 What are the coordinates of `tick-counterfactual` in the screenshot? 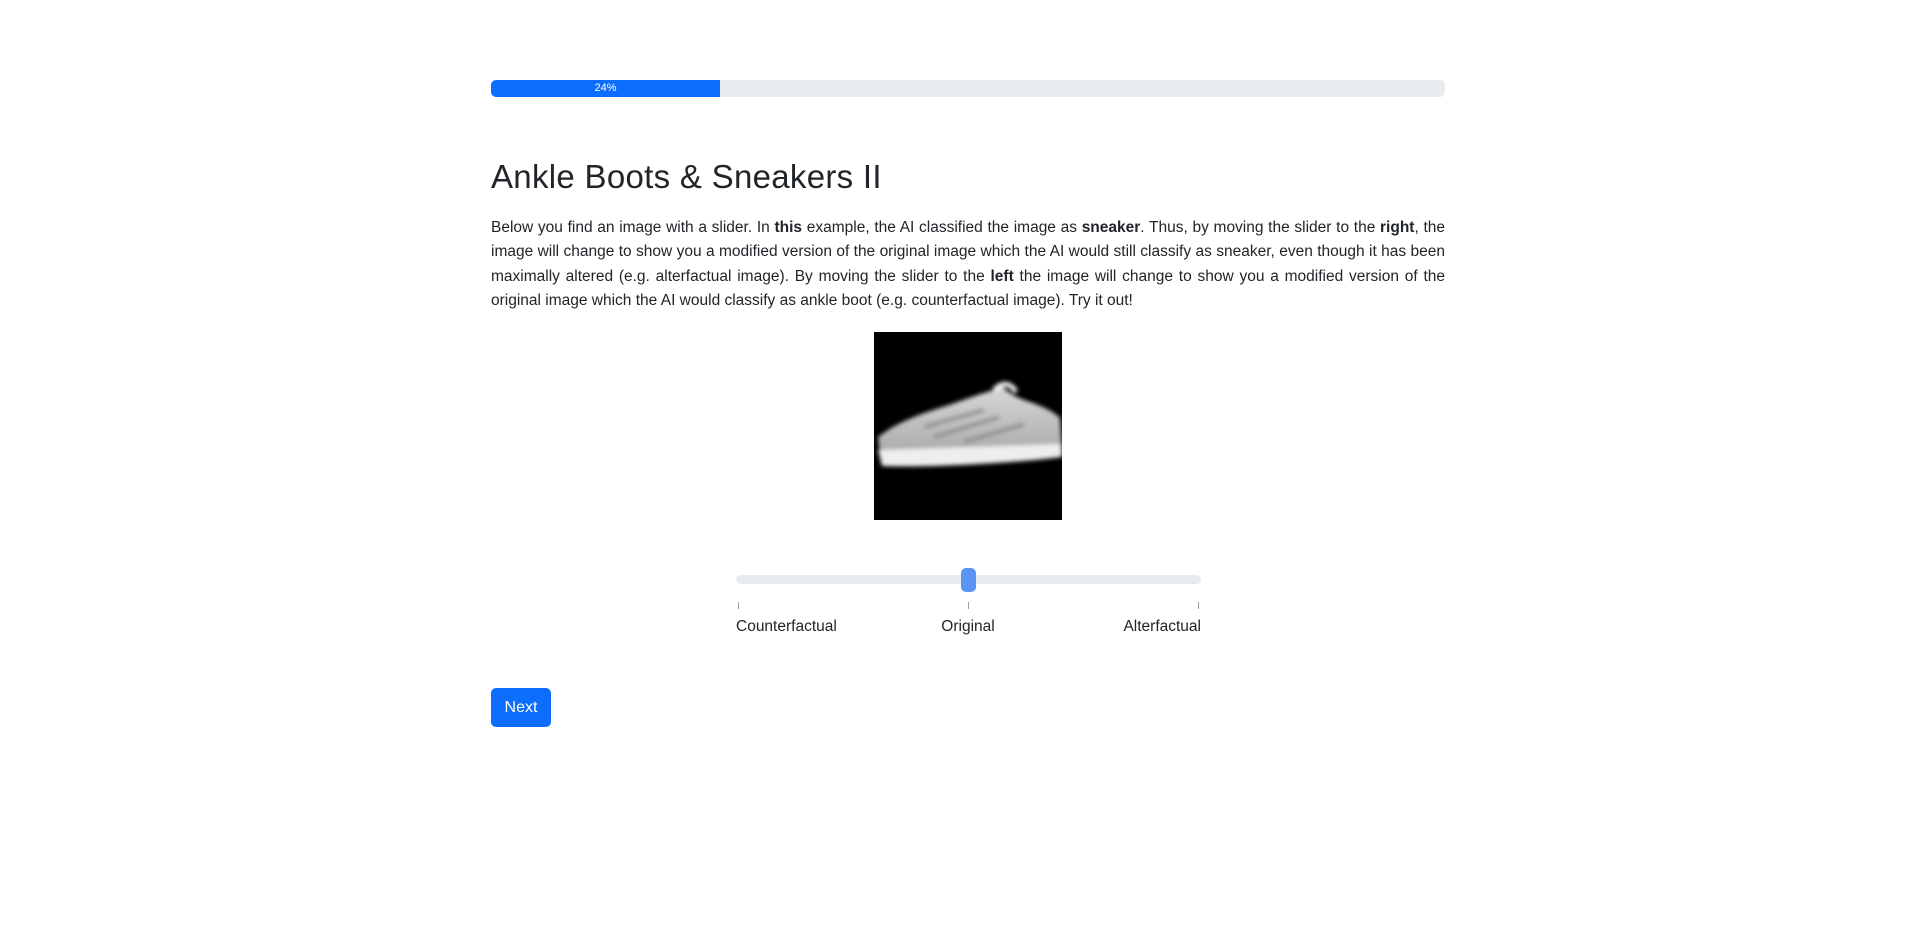 It's located at (738, 605).